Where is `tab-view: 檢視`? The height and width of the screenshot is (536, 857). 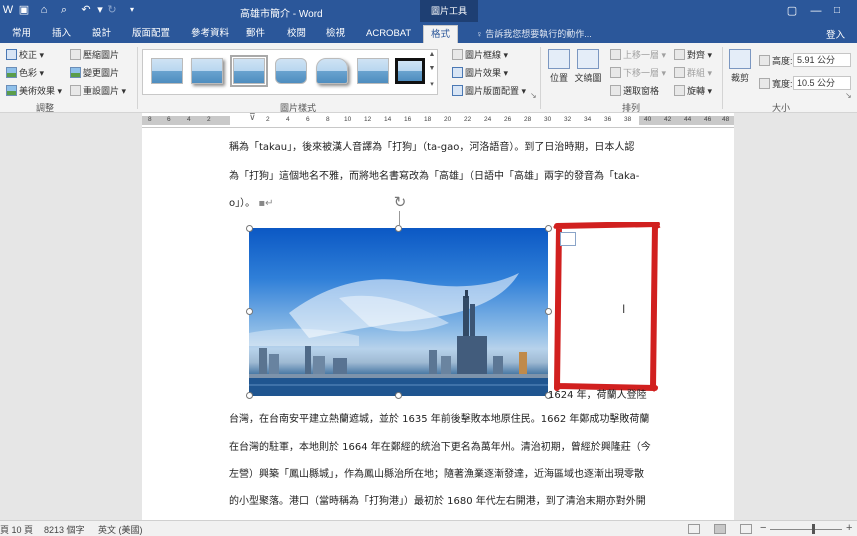
tab-view: 檢視 is located at coordinates (335, 34).